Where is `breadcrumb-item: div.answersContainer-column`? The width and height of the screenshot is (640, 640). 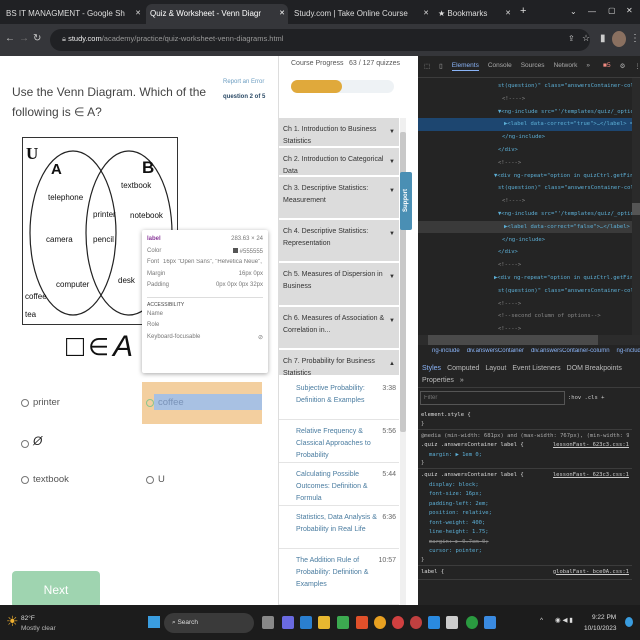
breadcrumb-item: div.answersContainer-column is located at coordinates (570, 354).